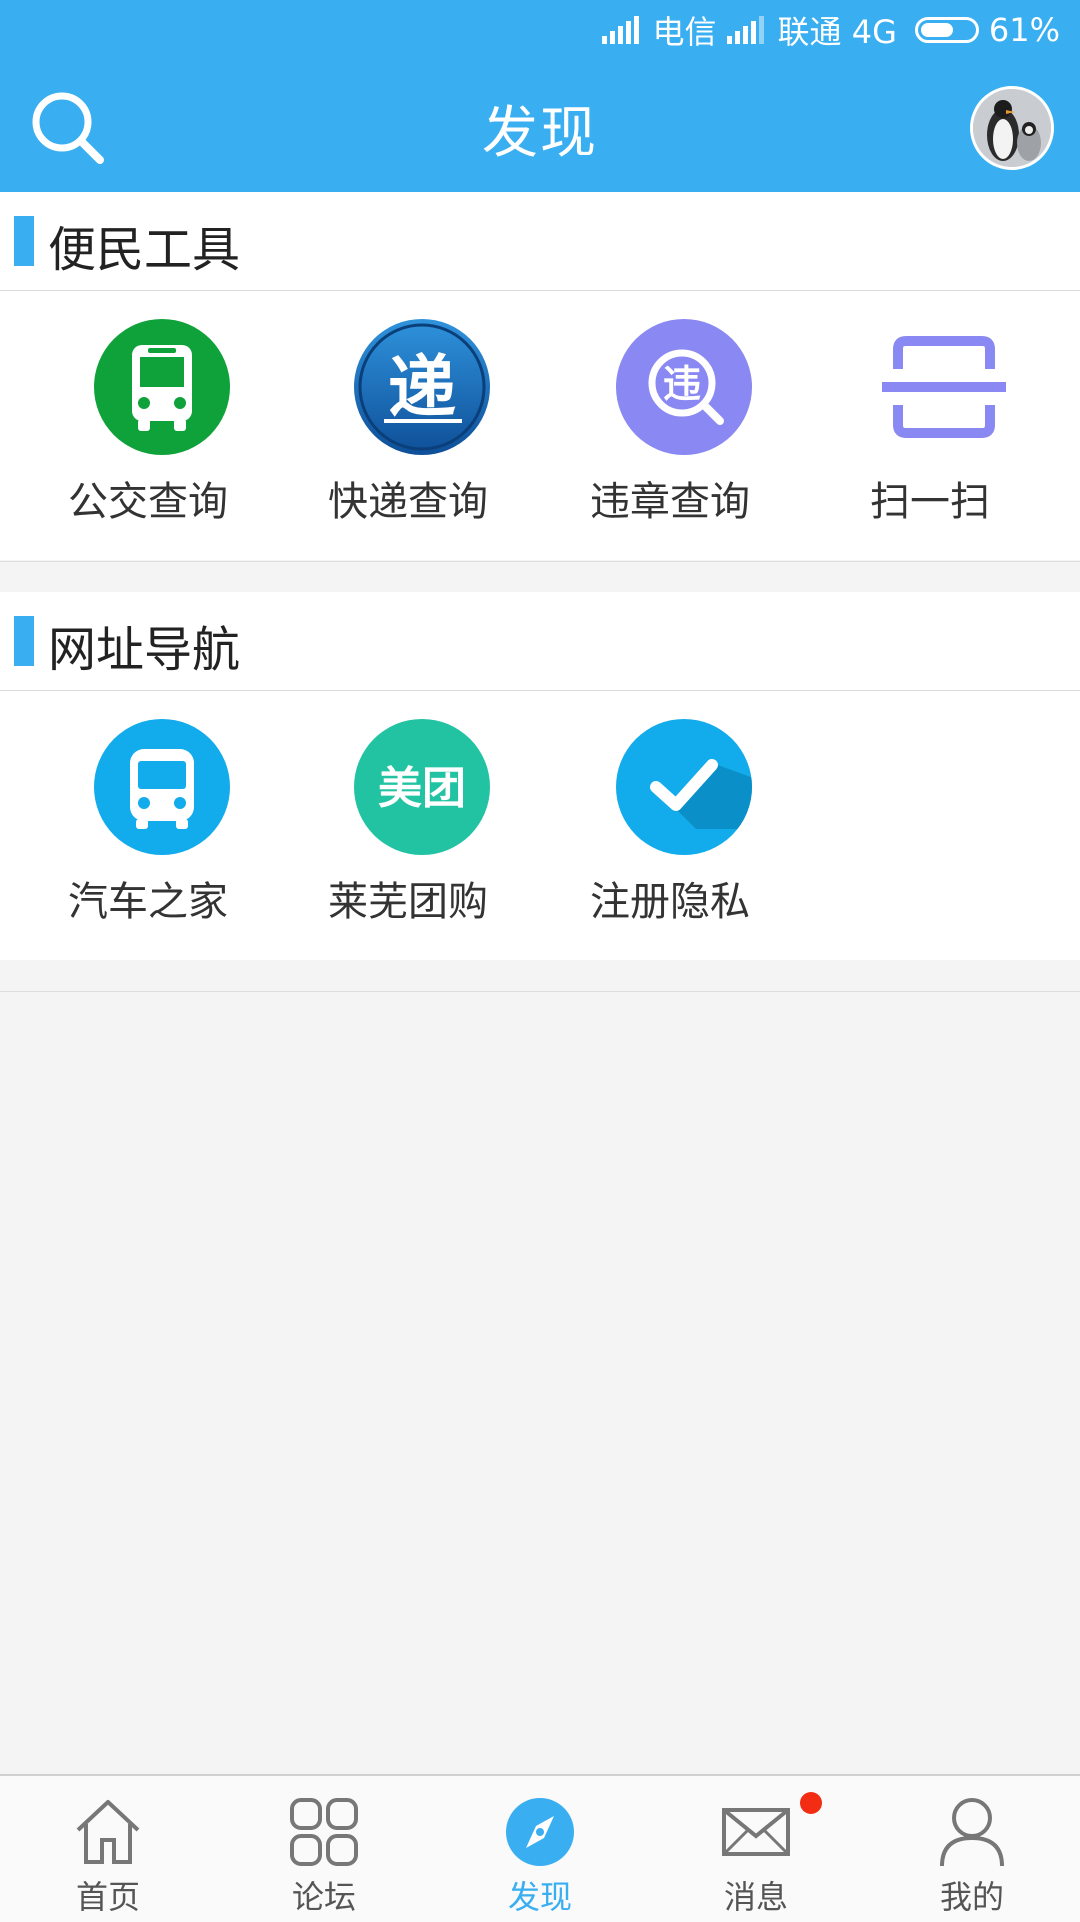 This screenshot has width=1080, height=1922. What do you see at coordinates (162, 787) in the screenshot?
I see `car-home-icon` at bounding box center [162, 787].